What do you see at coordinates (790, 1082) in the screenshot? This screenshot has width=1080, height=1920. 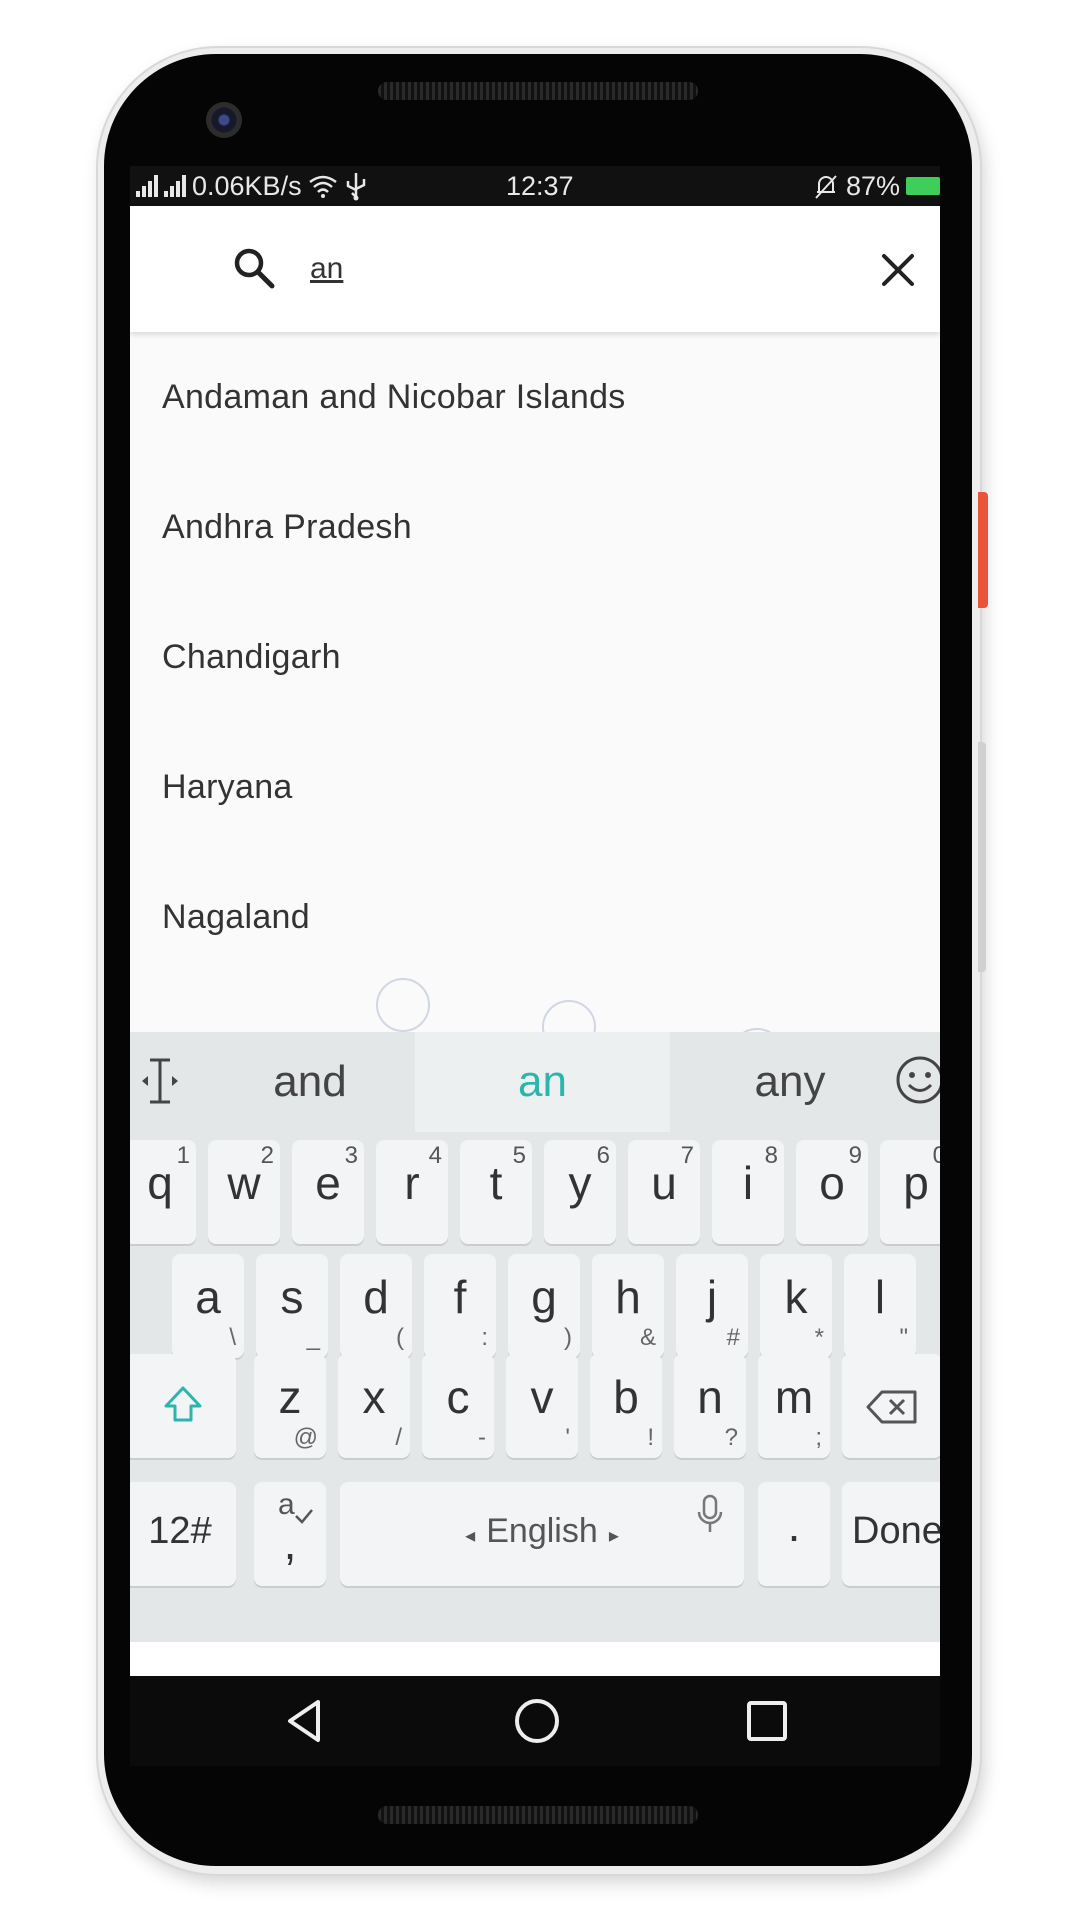 I see `suggestion: any` at bounding box center [790, 1082].